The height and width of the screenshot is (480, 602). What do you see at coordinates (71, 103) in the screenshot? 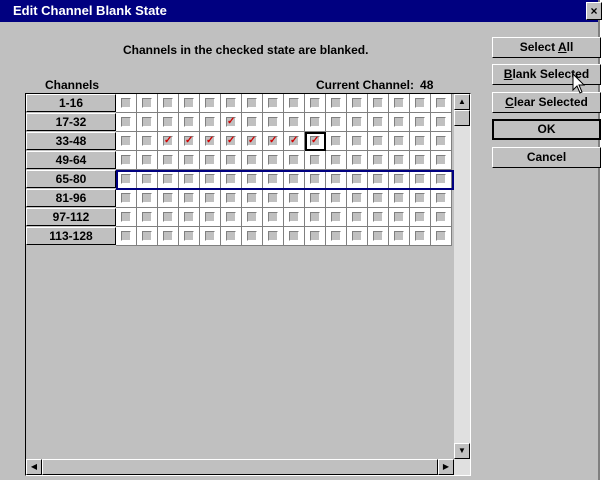
I see `row-header: 1-16` at bounding box center [71, 103].